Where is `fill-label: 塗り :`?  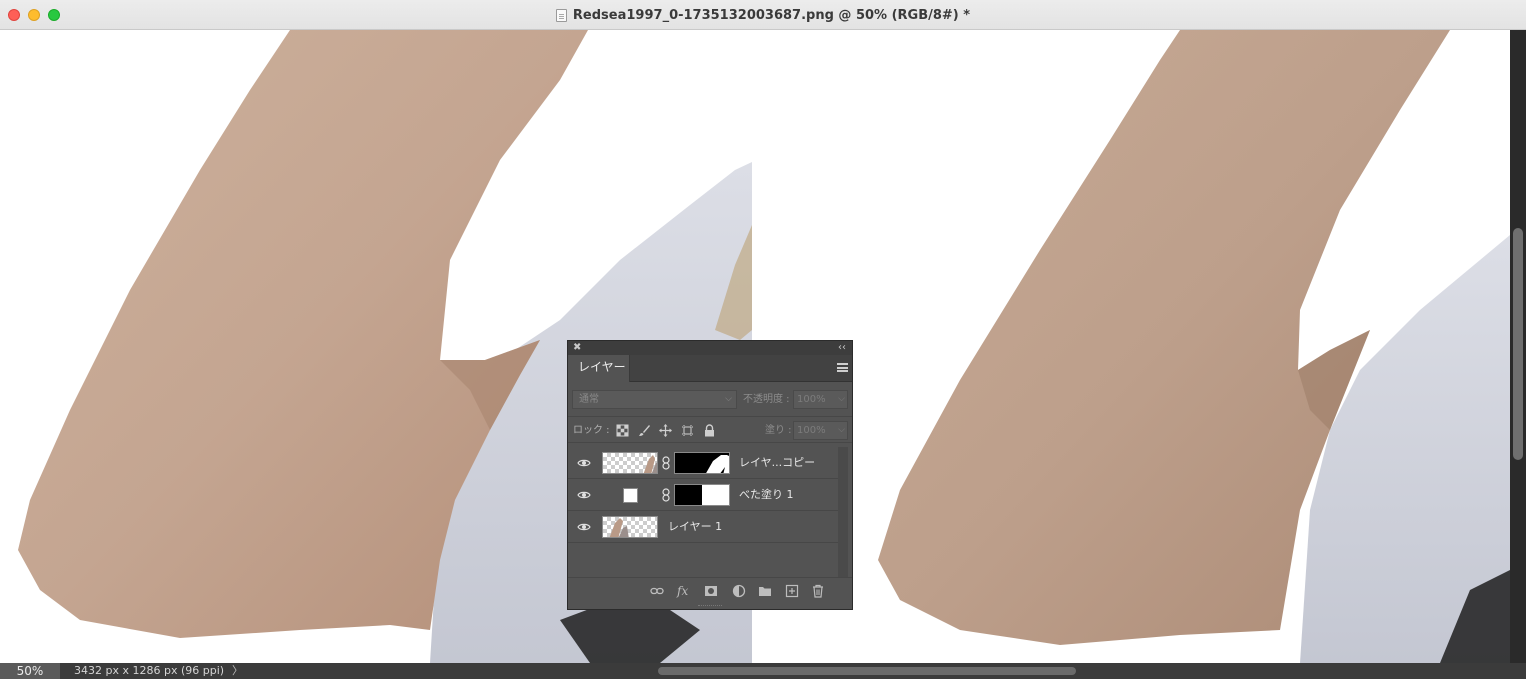
fill-label: 塗り : is located at coordinates (778, 430).